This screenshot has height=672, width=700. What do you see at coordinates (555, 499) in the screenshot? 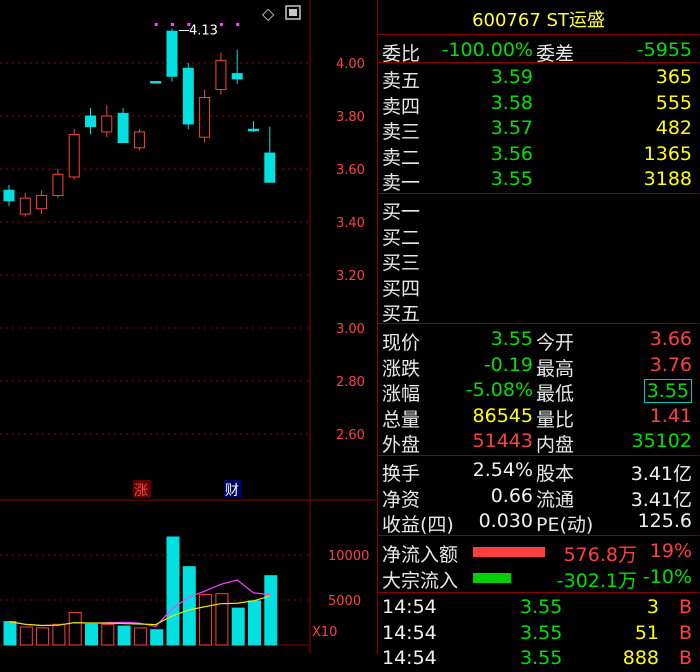
I see `fundamental-label: 流通` at bounding box center [555, 499].